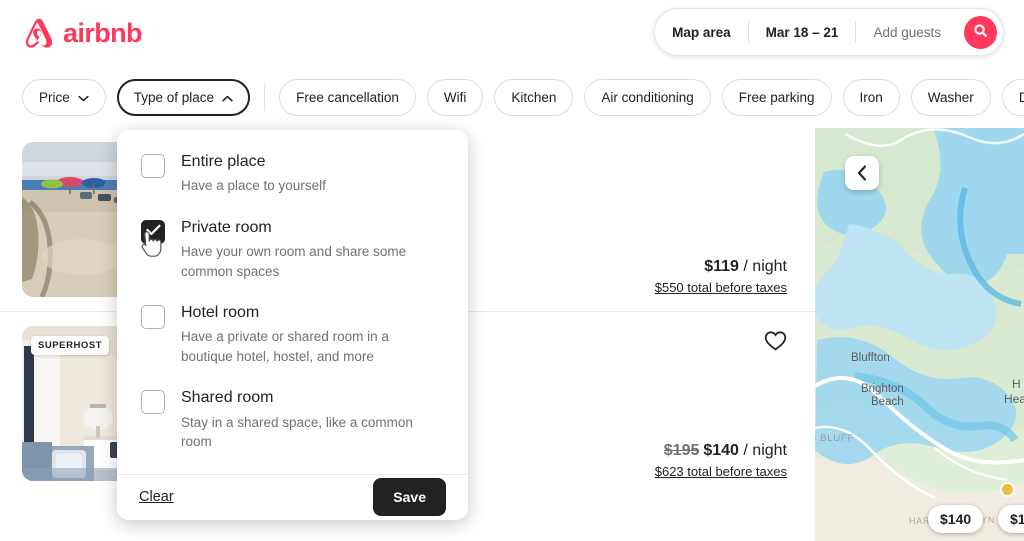 This screenshot has width=1024, height=541. Describe the element at coordinates (950, 97) in the screenshot. I see `filter-pill-washer: Washer` at that location.